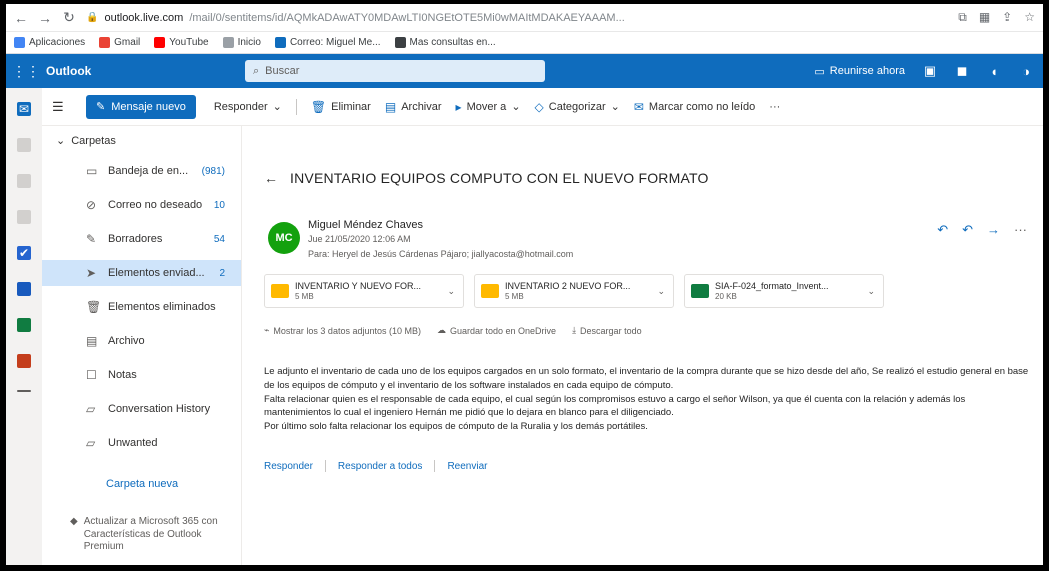 Image resolution: width=1049 pixels, height=571 pixels. Describe the element at coordinates (19, 42) in the screenshot. I see `apps-grid-icon` at that location.